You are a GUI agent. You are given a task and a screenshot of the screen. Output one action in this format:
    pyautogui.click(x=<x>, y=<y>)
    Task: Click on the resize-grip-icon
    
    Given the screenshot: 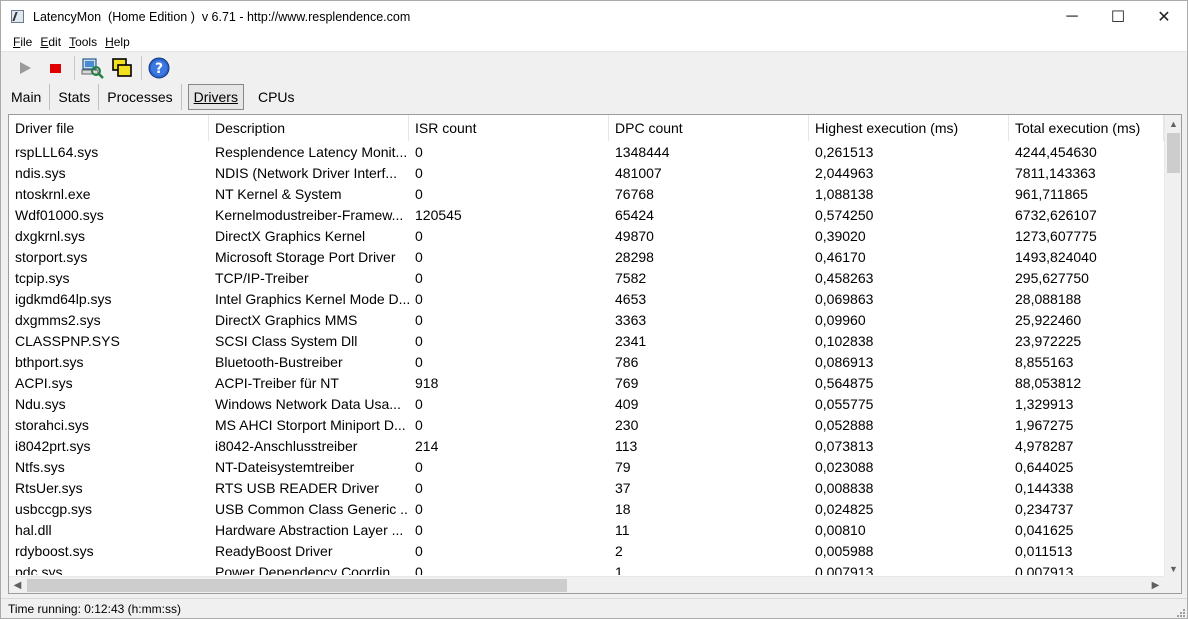 What is the action you would take?
    pyautogui.click(x=1180, y=612)
    